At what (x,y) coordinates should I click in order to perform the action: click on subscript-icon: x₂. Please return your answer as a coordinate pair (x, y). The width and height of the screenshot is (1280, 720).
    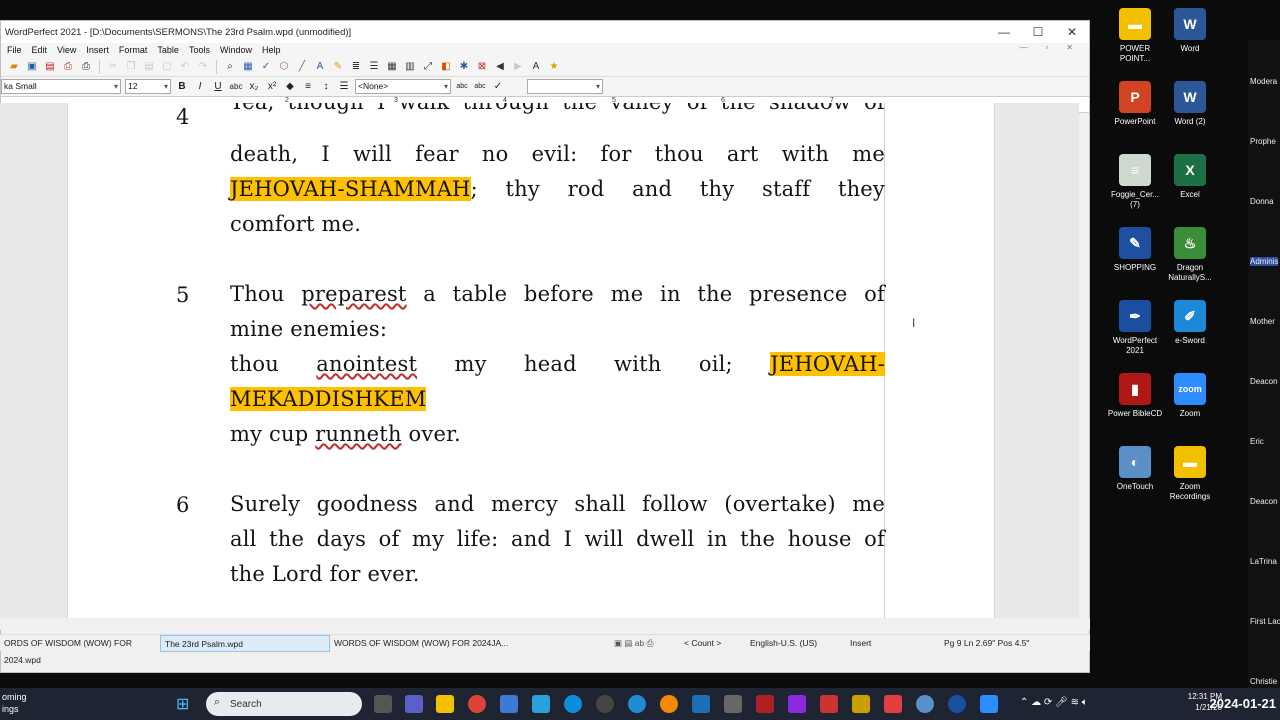
    Looking at the image, I should click on (254, 86).